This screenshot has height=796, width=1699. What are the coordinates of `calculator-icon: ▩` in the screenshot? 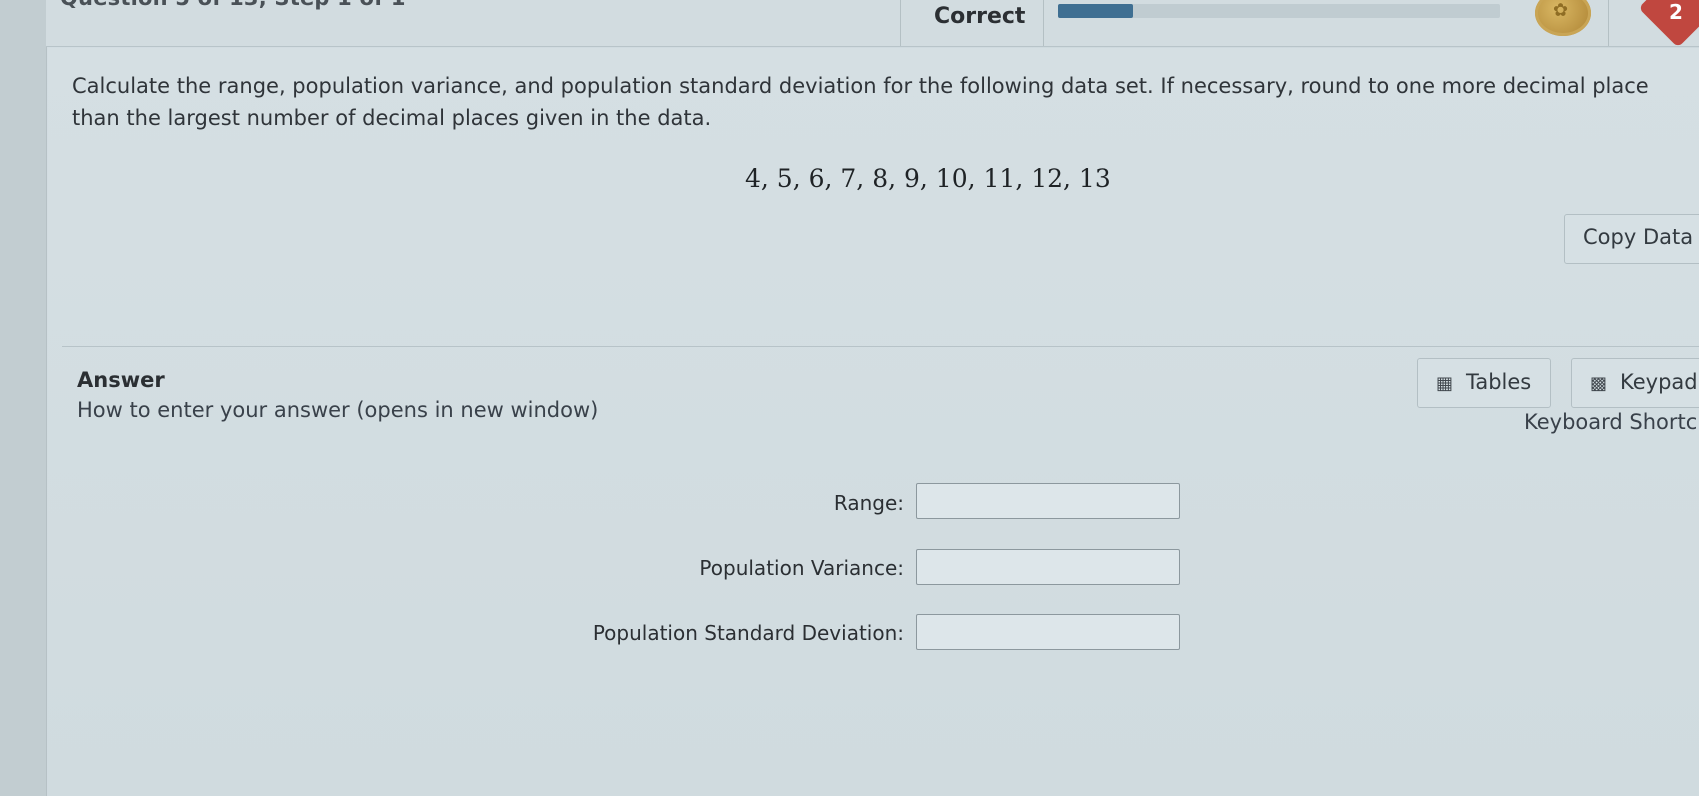 It's located at (1599, 383).